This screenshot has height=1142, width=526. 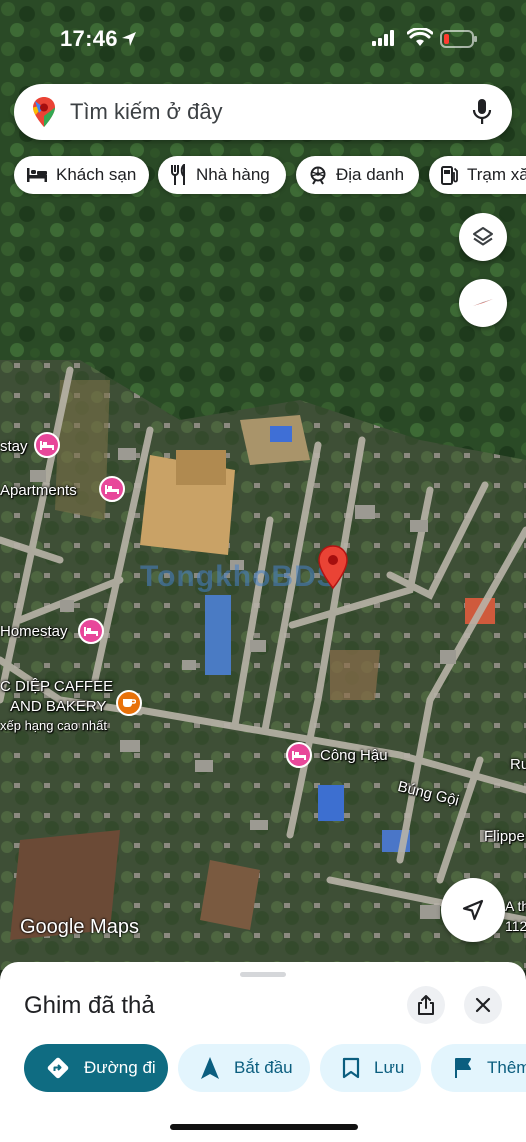 What do you see at coordinates (120, 1067) in the screenshot?
I see `action-label: Đường đi` at bounding box center [120, 1067].